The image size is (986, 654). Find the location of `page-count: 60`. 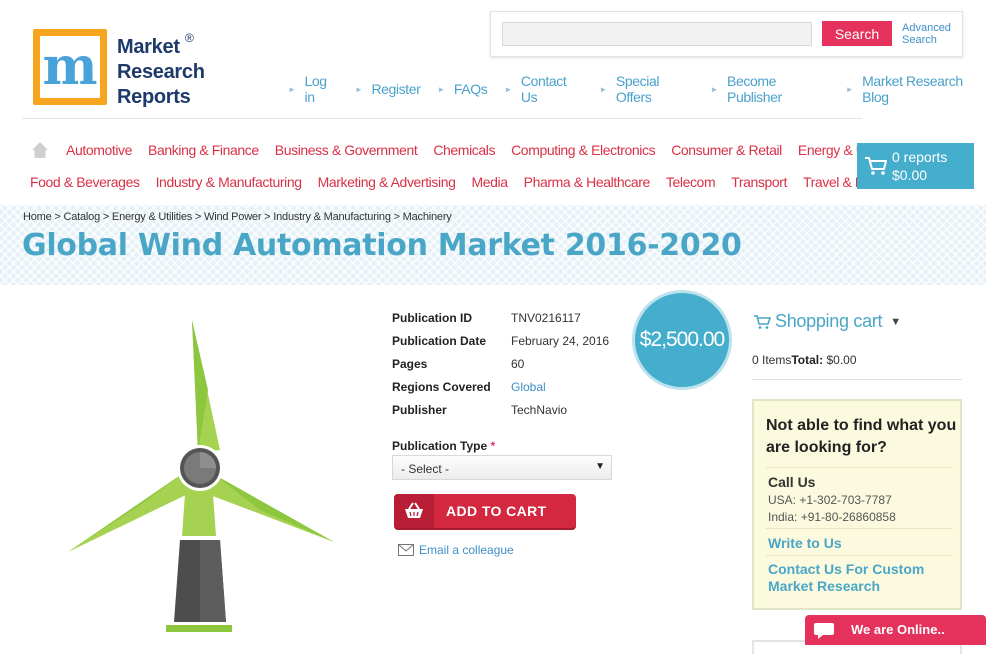

page-count: 60 is located at coordinates (518, 364).